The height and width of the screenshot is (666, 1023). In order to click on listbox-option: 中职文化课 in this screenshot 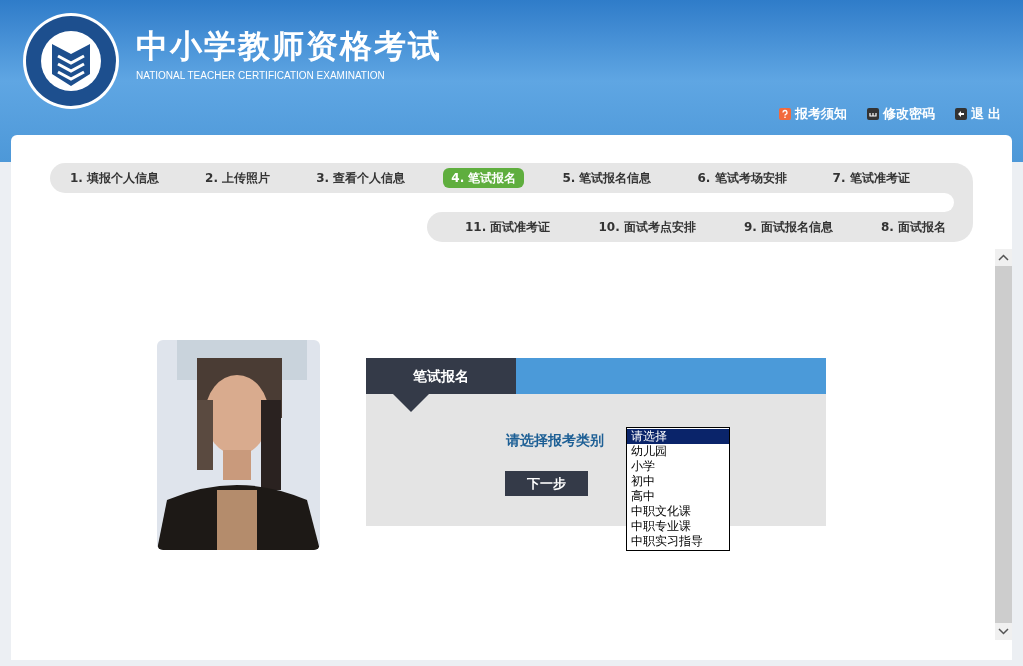, I will do `click(678, 511)`.